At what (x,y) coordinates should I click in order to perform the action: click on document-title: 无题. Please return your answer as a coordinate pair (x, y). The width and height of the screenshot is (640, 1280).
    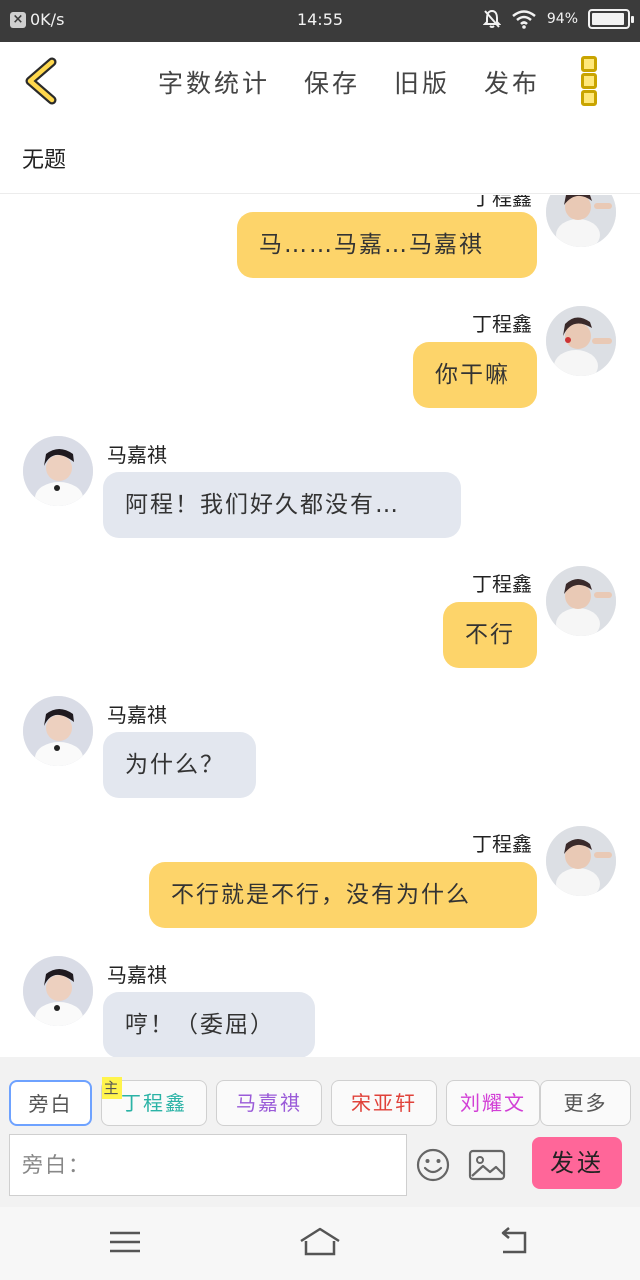
    Looking at the image, I should click on (44, 158).